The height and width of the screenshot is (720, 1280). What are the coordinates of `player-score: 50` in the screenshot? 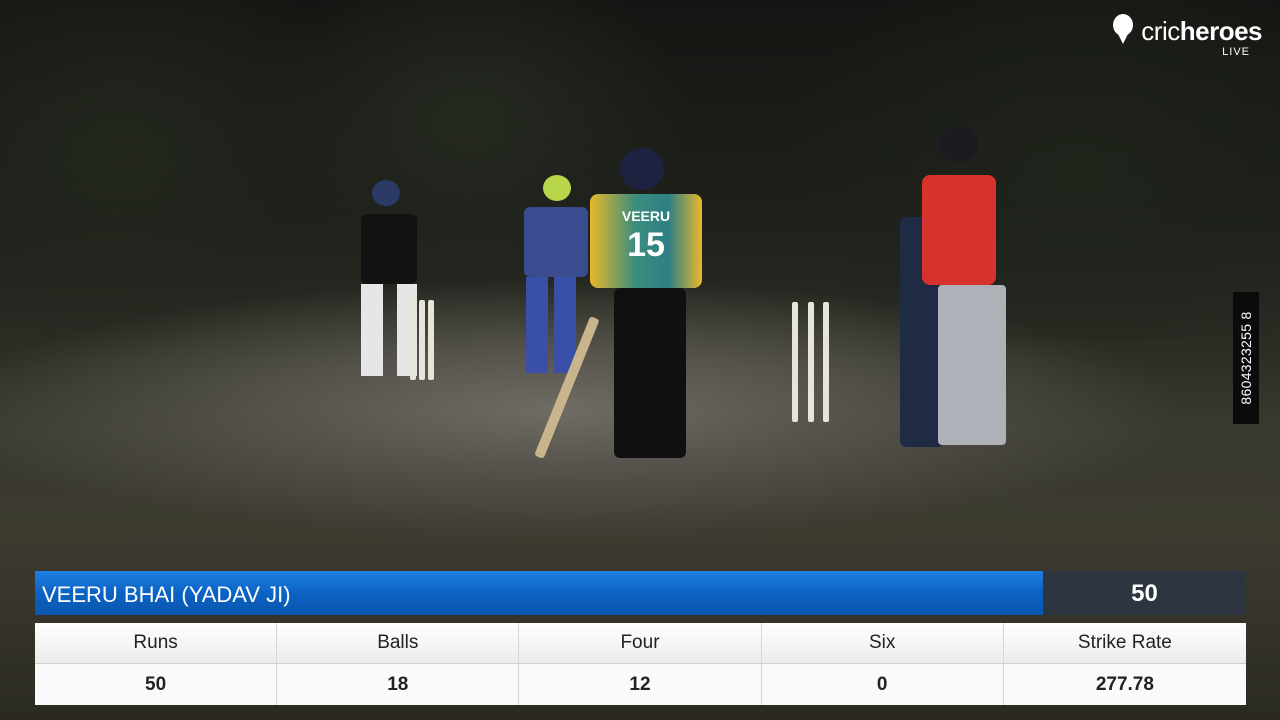 It's located at (1144, 593).